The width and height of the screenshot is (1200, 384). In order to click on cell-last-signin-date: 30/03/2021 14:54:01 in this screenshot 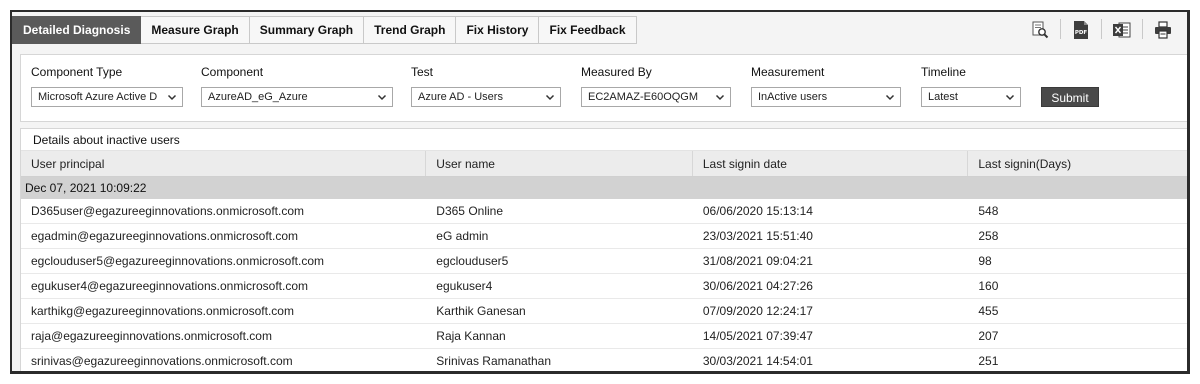, I will do `click(757, 361)`.